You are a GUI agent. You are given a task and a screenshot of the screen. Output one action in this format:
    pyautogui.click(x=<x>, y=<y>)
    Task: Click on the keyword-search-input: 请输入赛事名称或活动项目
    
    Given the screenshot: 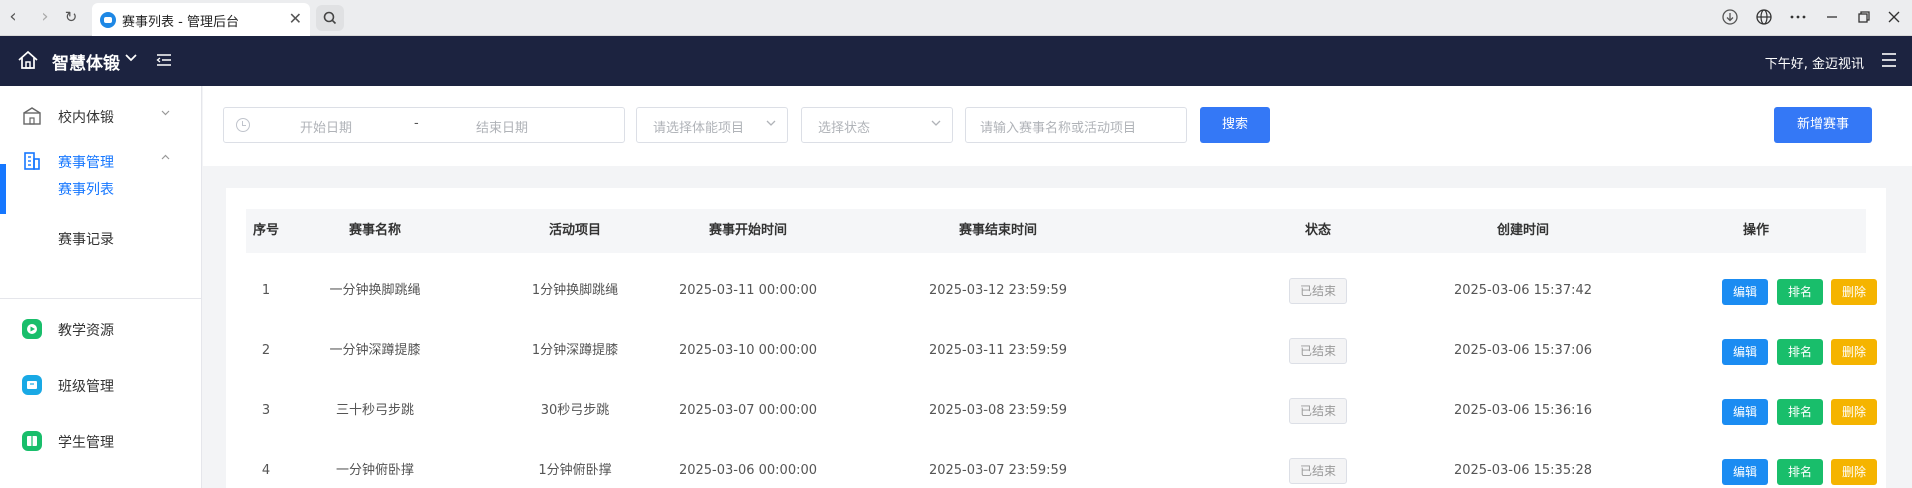 What is the action you would take?
    pyautogui.click(x=1076, y=125)
    